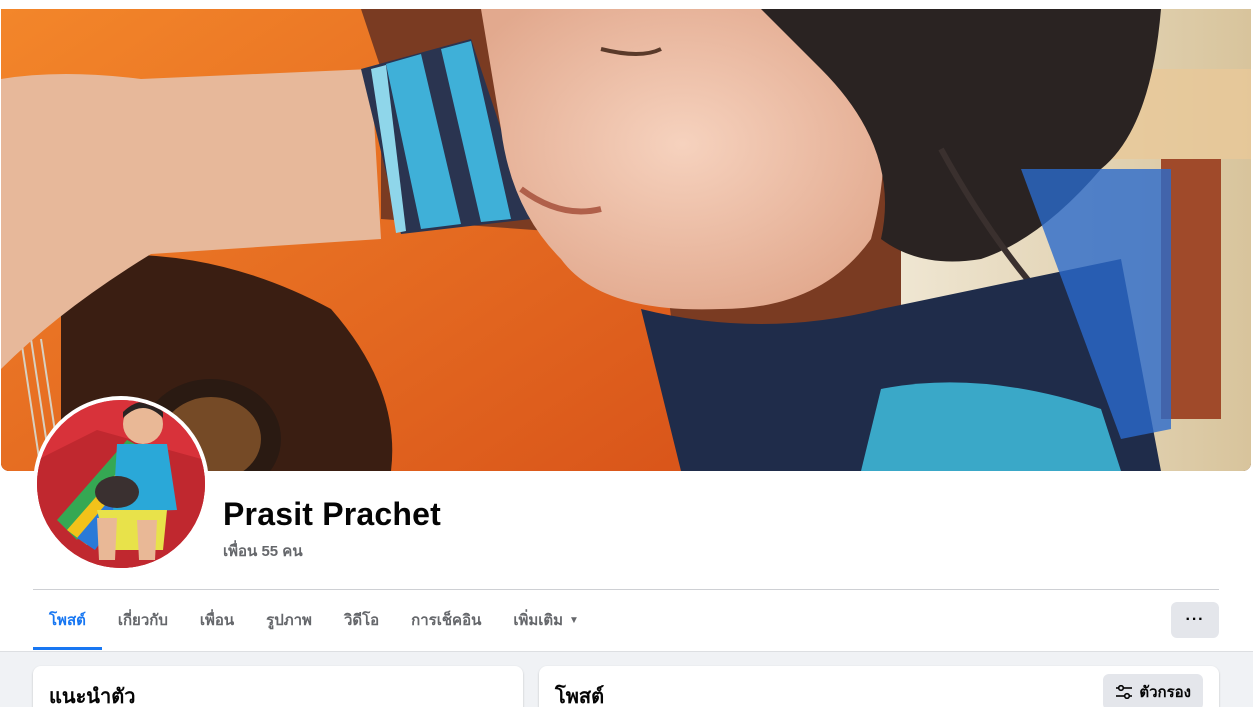 This screenshot has height=707, width=1253. I want to click on tab-label: การเช็คอิน, so click(446, 620).